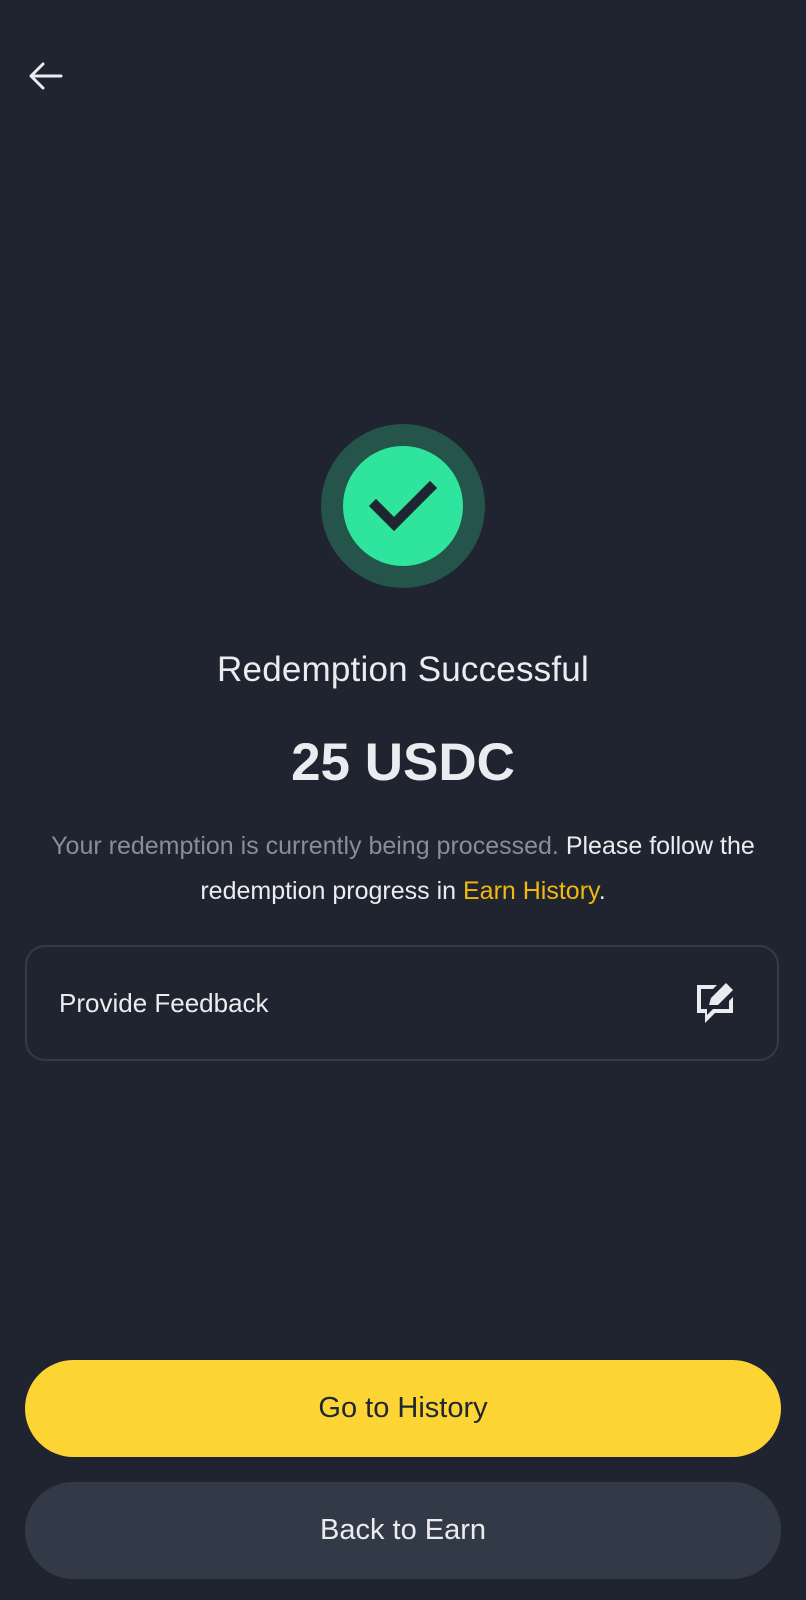 The image size is (806, 1600). What do you see at coordinates (402, 1003) in the screenshot?
I see `provide-feedback-card: Provide Feedback` at bounding box center [402, 1003].